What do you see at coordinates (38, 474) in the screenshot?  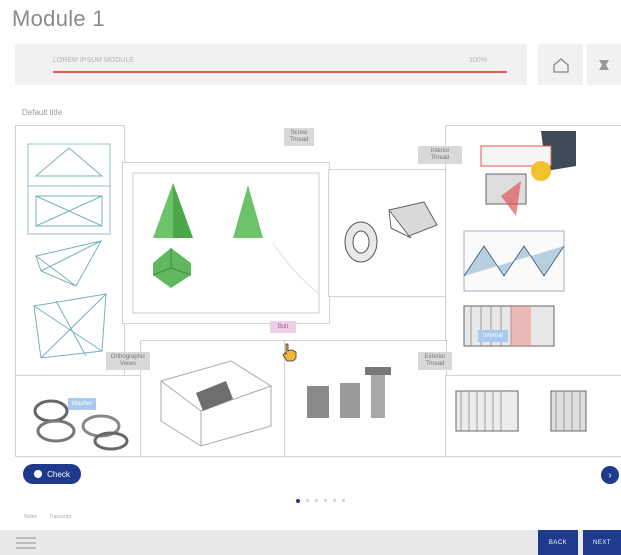 I see `check-icon` at bounding box center [38, 474].